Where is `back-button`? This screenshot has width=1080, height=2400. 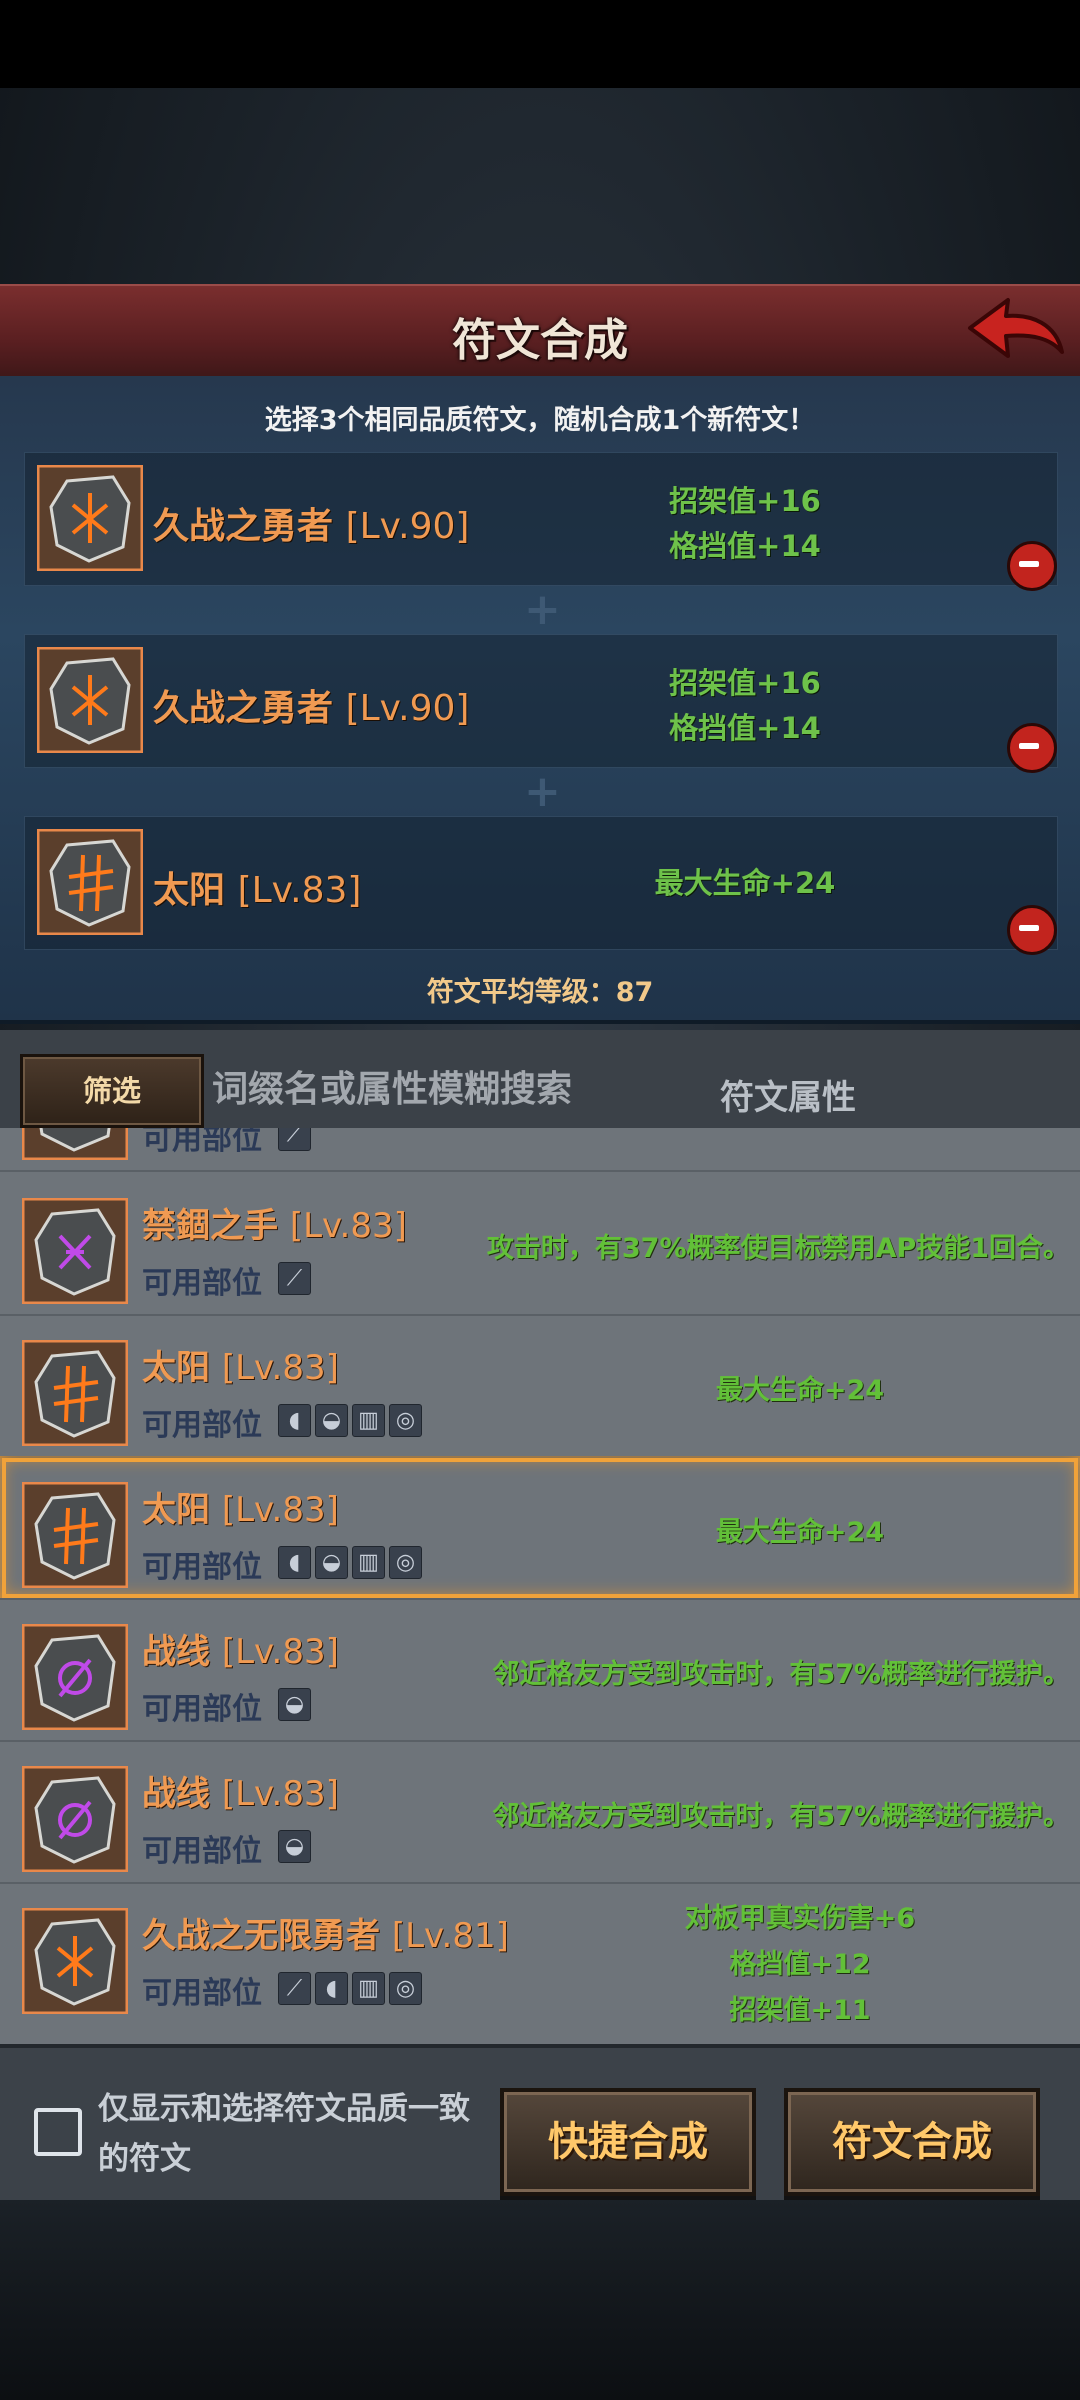 back-button is located at coordinates (1016, 332).